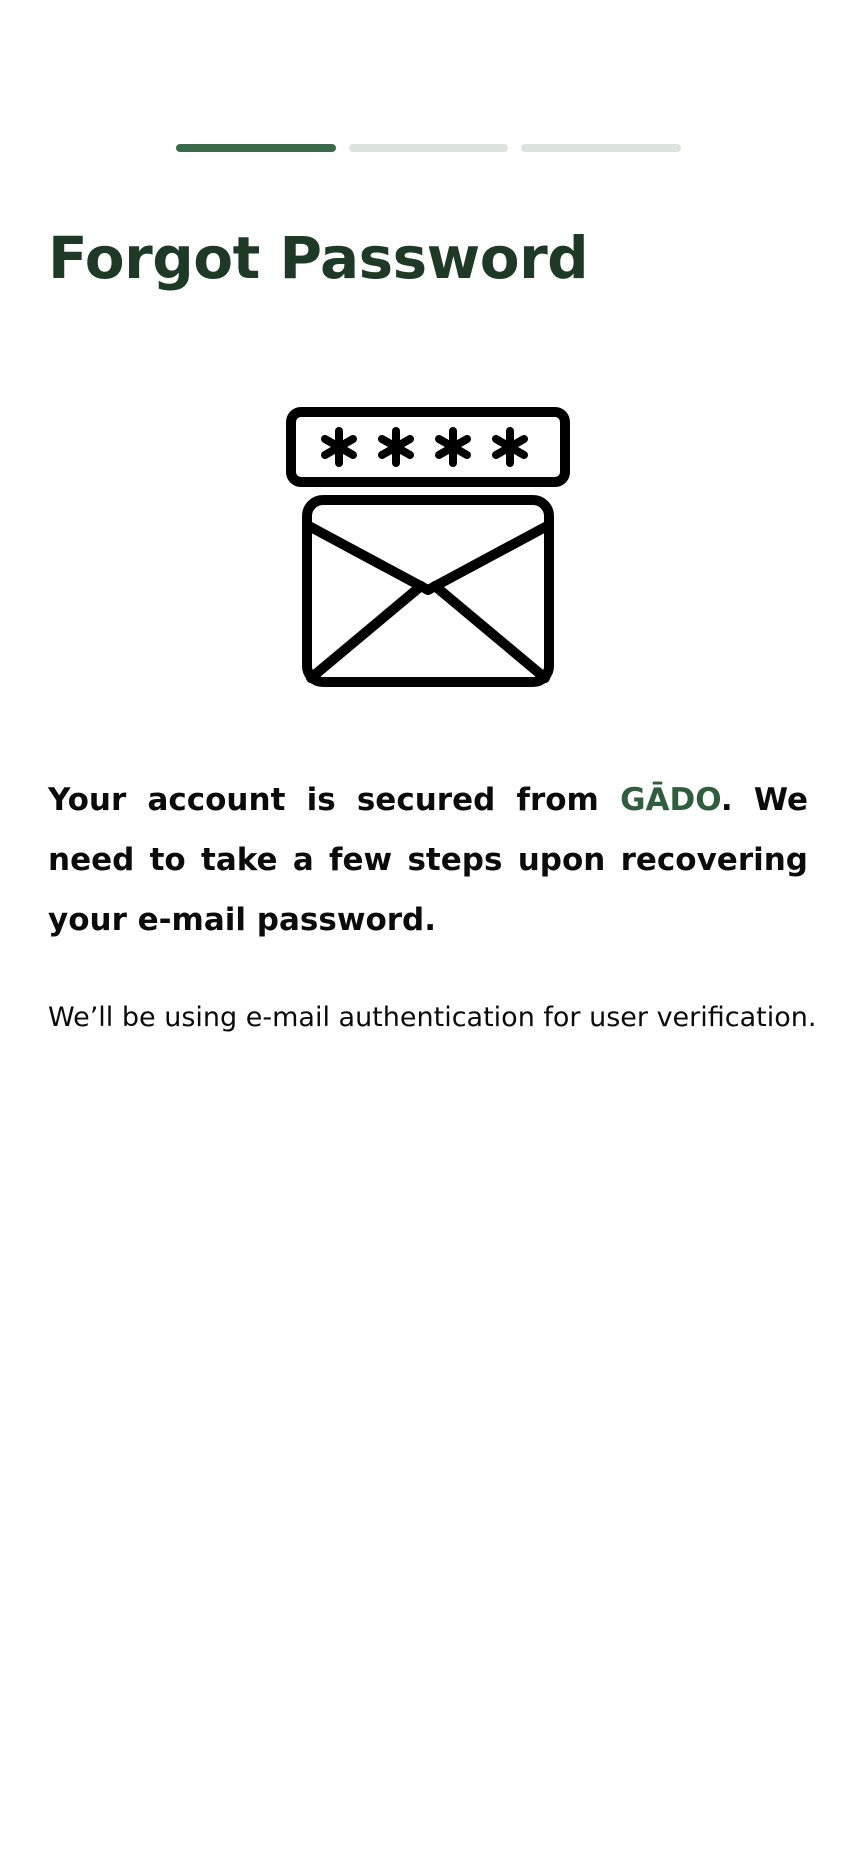 This screenshot has width=856, height=1852. What do you see at coordinates (424, 447) in the screenshot?
I see `asterisk-icons` at bounding box center [424, 447].